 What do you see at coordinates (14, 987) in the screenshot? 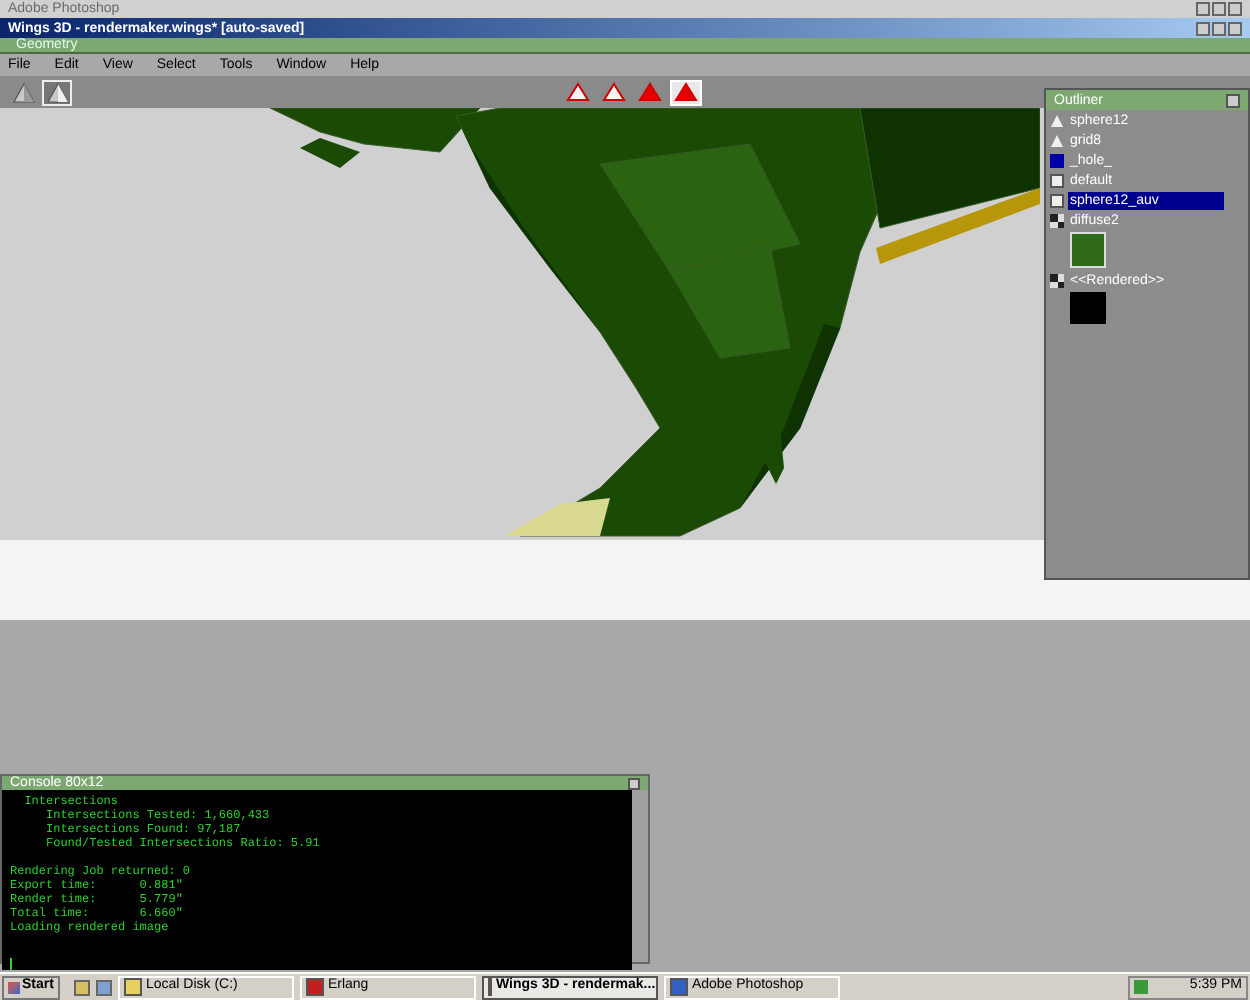
I see `windows-logo-icon` at bounding box center [14, 987].